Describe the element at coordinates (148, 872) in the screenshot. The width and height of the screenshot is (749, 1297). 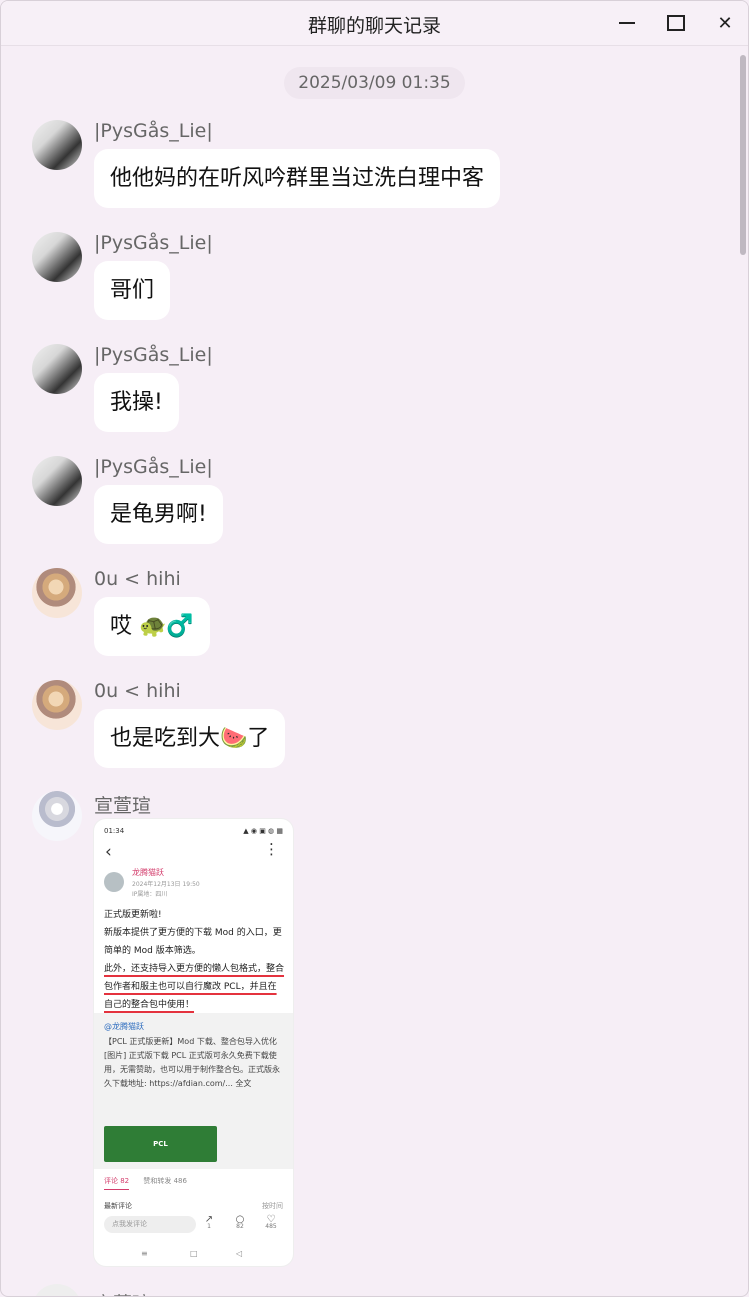
I see `post-author: 龙腾猫跃` at that location.